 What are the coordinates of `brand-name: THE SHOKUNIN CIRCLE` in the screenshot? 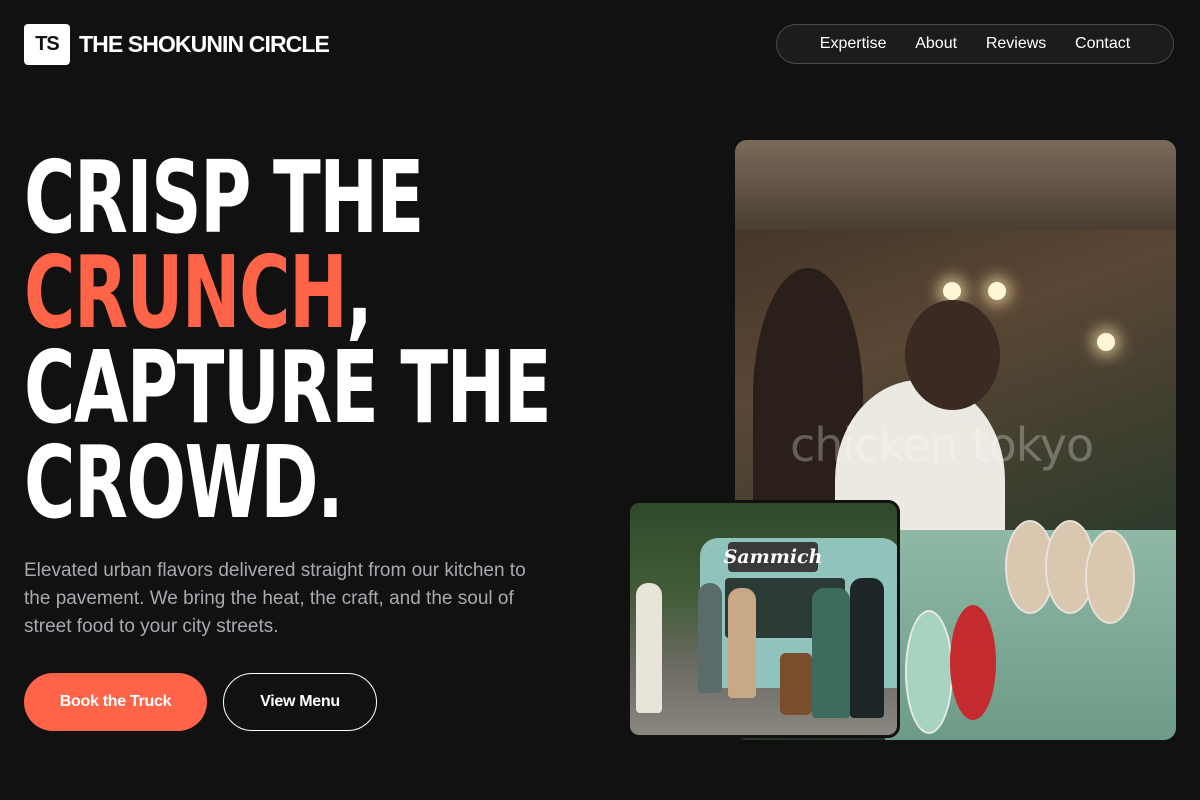 It's located at (204, 44).